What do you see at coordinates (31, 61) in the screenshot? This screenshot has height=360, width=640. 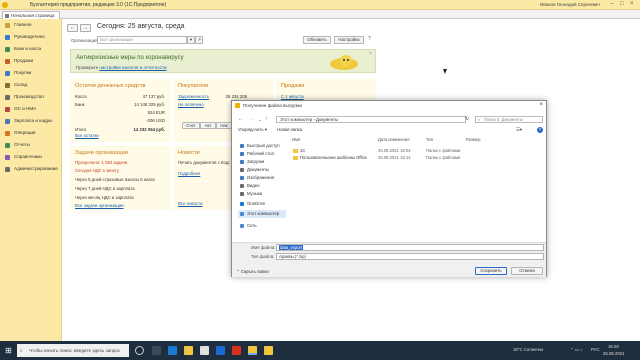 I see `sidebar-item-sales: Продажи` at bounding box center [31, 61].